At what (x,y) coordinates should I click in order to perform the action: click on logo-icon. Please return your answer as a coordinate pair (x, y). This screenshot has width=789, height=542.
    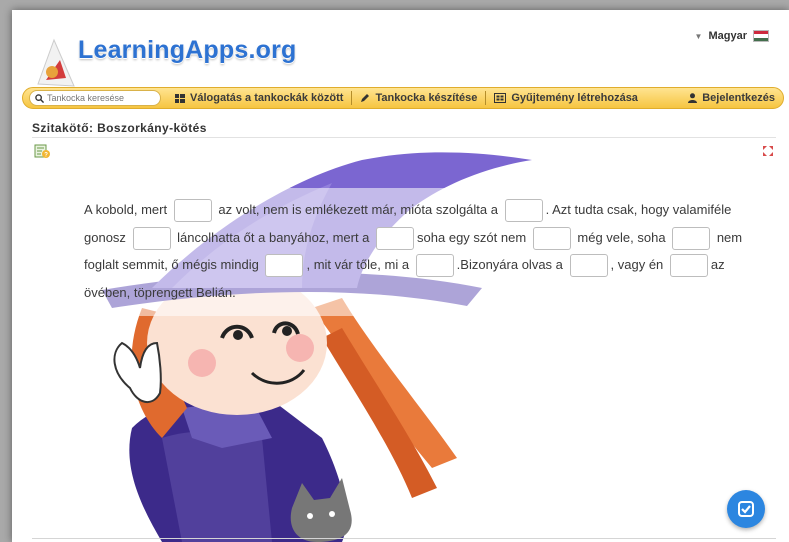
    Looking at the image, I should click on (56, 62).